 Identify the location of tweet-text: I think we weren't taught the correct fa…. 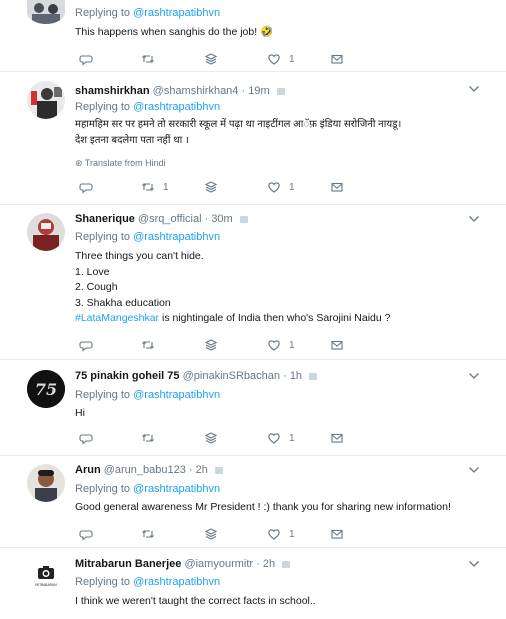
(195, 601).